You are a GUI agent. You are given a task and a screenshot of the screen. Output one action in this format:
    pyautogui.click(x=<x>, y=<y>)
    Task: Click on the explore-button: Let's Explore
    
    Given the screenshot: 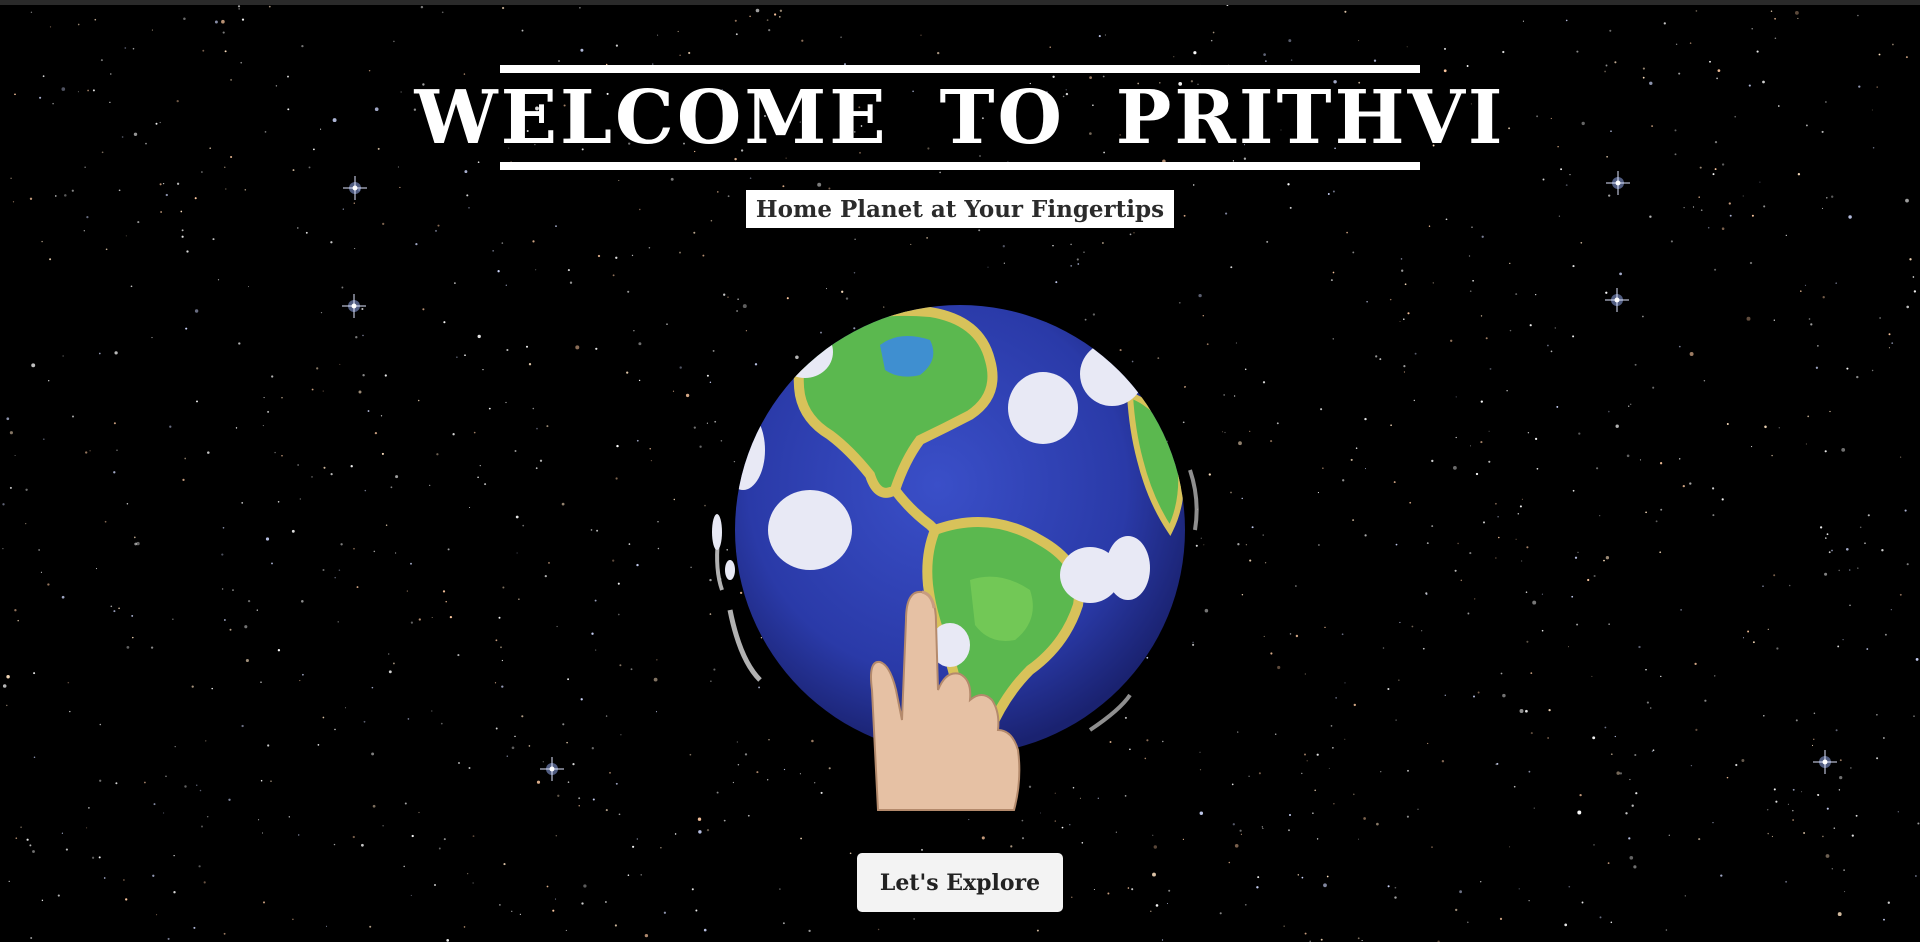 What is the action you would take?
    pyautogui.click(x=960, y=882)
    